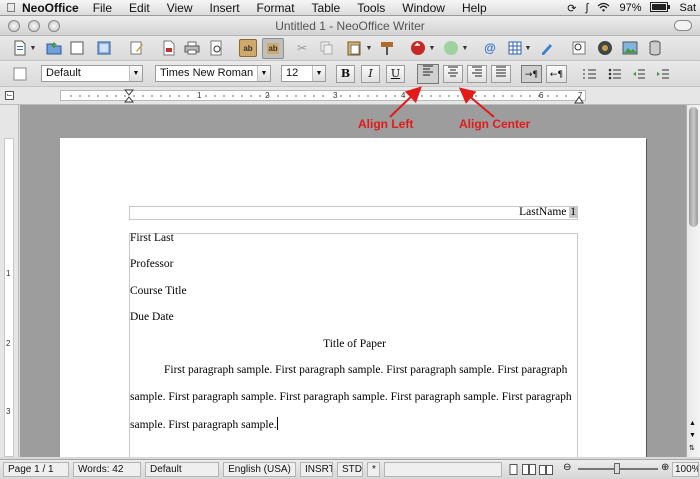  I want to click on save-as-icon, so click(104, 48).